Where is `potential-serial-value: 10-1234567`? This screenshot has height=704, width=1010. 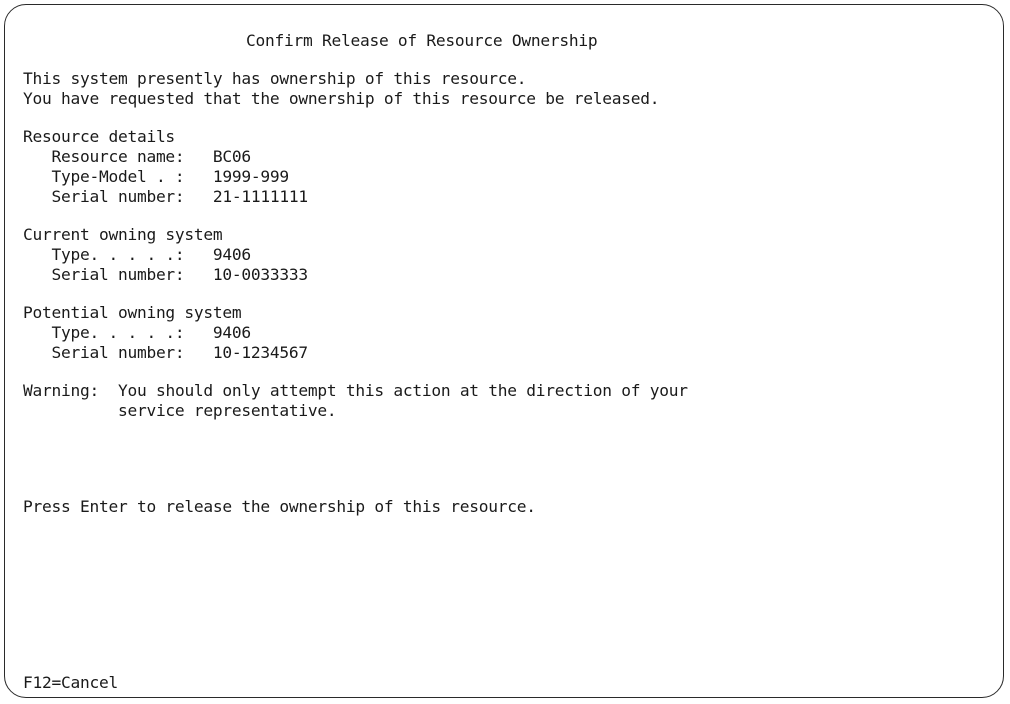 potential-serial-value: 10-1234567 is located at coordinates (260, 352).